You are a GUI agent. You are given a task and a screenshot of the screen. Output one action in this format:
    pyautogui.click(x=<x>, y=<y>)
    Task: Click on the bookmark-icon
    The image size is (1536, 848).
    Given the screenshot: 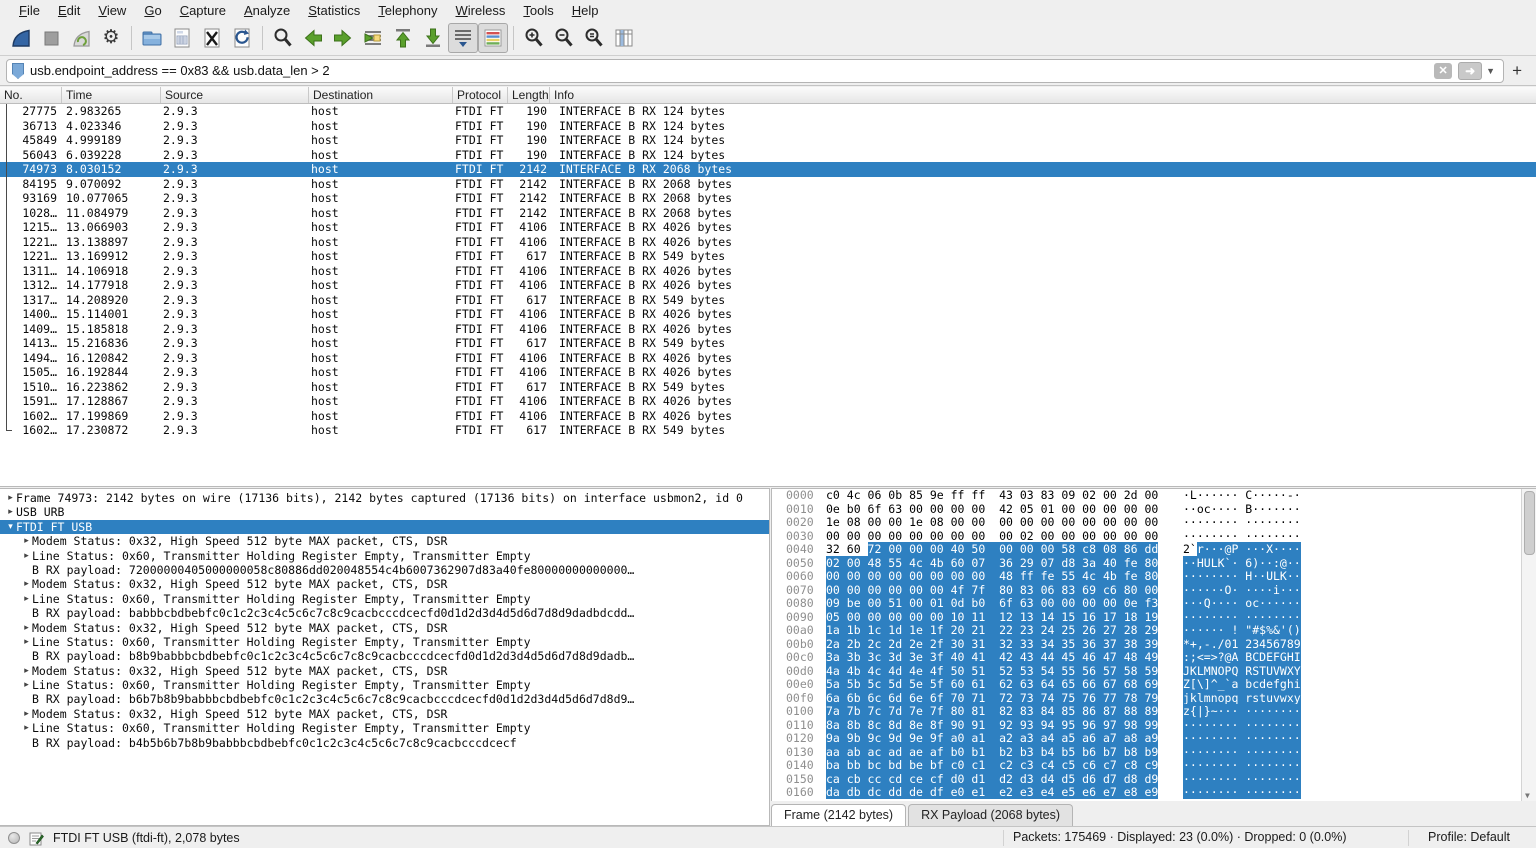 What is the action you would take?
    pyautogui.click(x=18, y=70)
    